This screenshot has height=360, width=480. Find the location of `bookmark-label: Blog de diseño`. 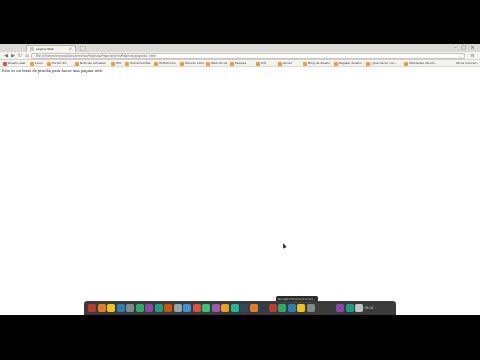

bookmark-label: Blog de diseño is located at coordinates (319, 63).